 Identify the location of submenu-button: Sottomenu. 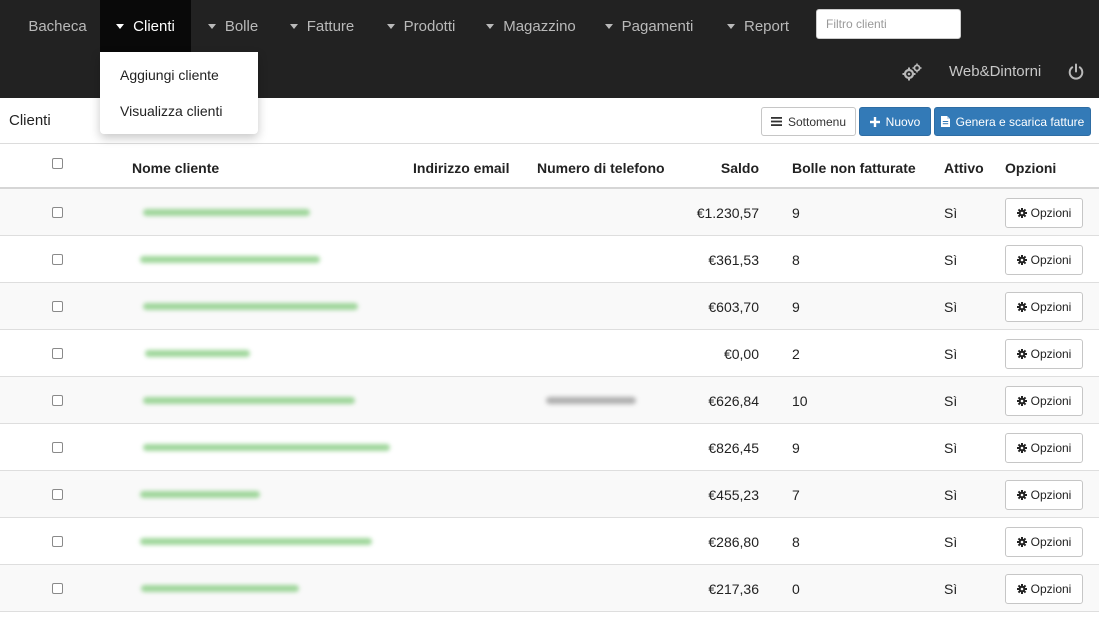
(808, 121).